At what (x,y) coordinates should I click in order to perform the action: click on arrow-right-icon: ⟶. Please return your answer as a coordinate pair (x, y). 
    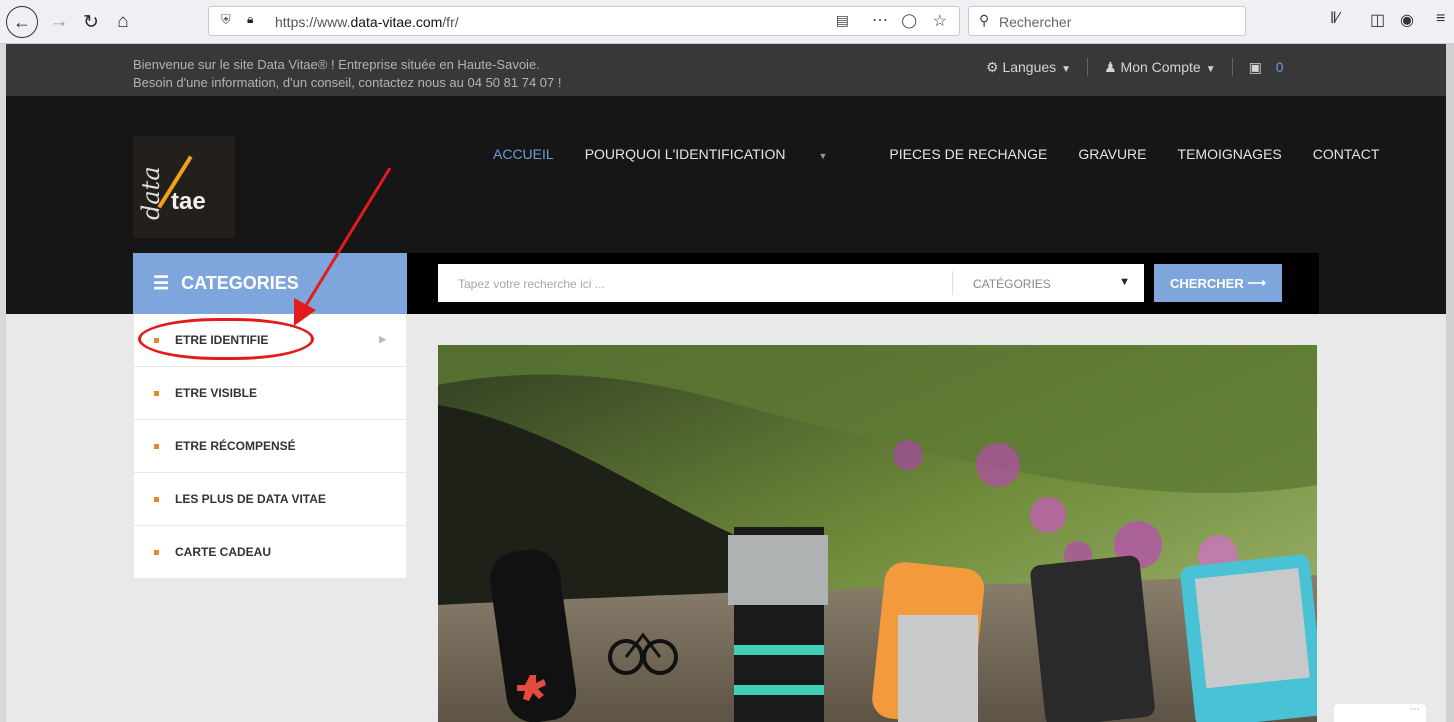
    Looking at the image, I should click on (1256, 282).